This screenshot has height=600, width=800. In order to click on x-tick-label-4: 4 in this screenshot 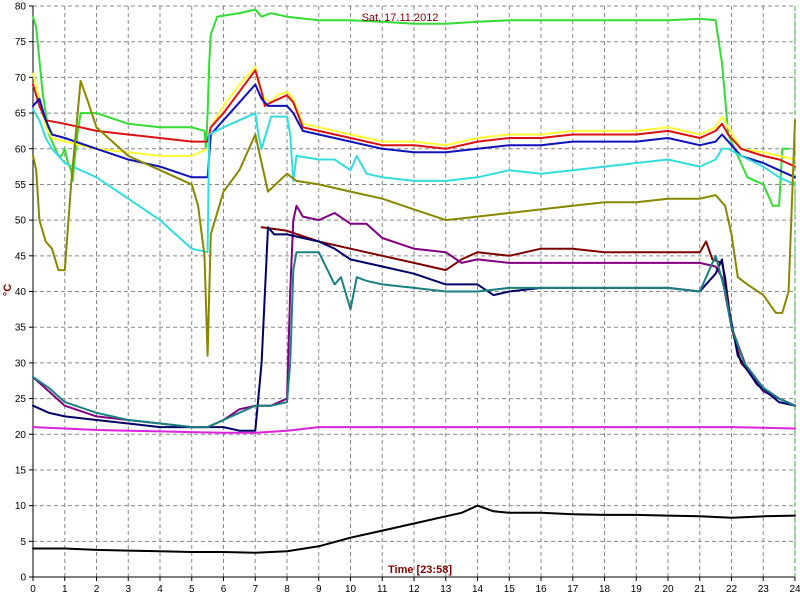, I will do `click(160, 589)`.